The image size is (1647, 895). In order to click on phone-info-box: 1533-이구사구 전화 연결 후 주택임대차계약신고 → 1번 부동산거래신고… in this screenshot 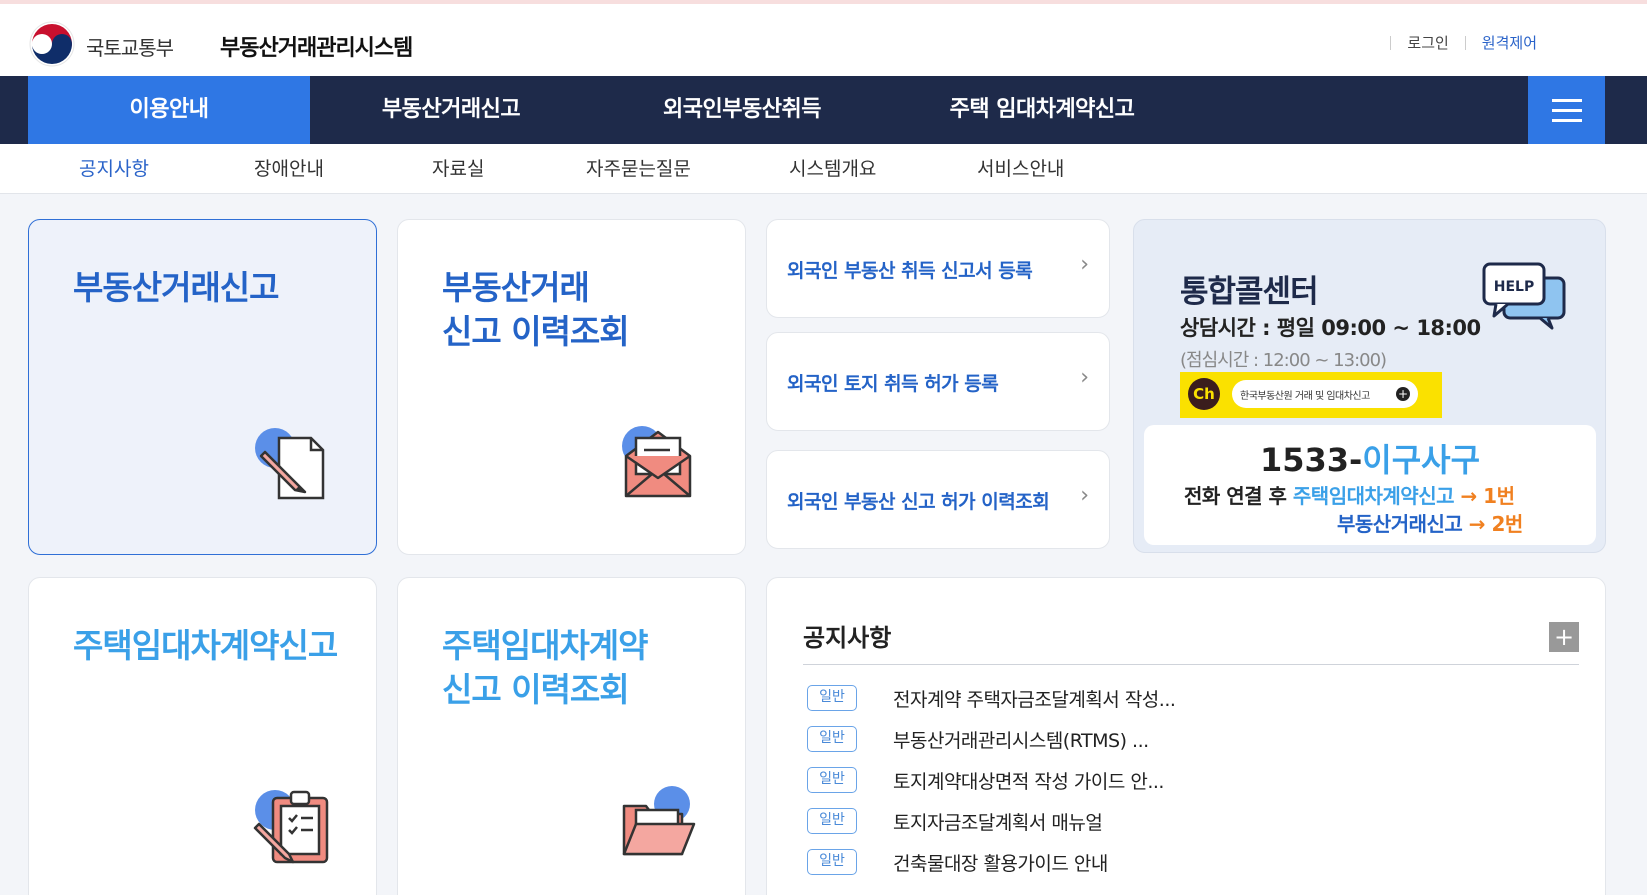, I will do `click(1370, 485)`.